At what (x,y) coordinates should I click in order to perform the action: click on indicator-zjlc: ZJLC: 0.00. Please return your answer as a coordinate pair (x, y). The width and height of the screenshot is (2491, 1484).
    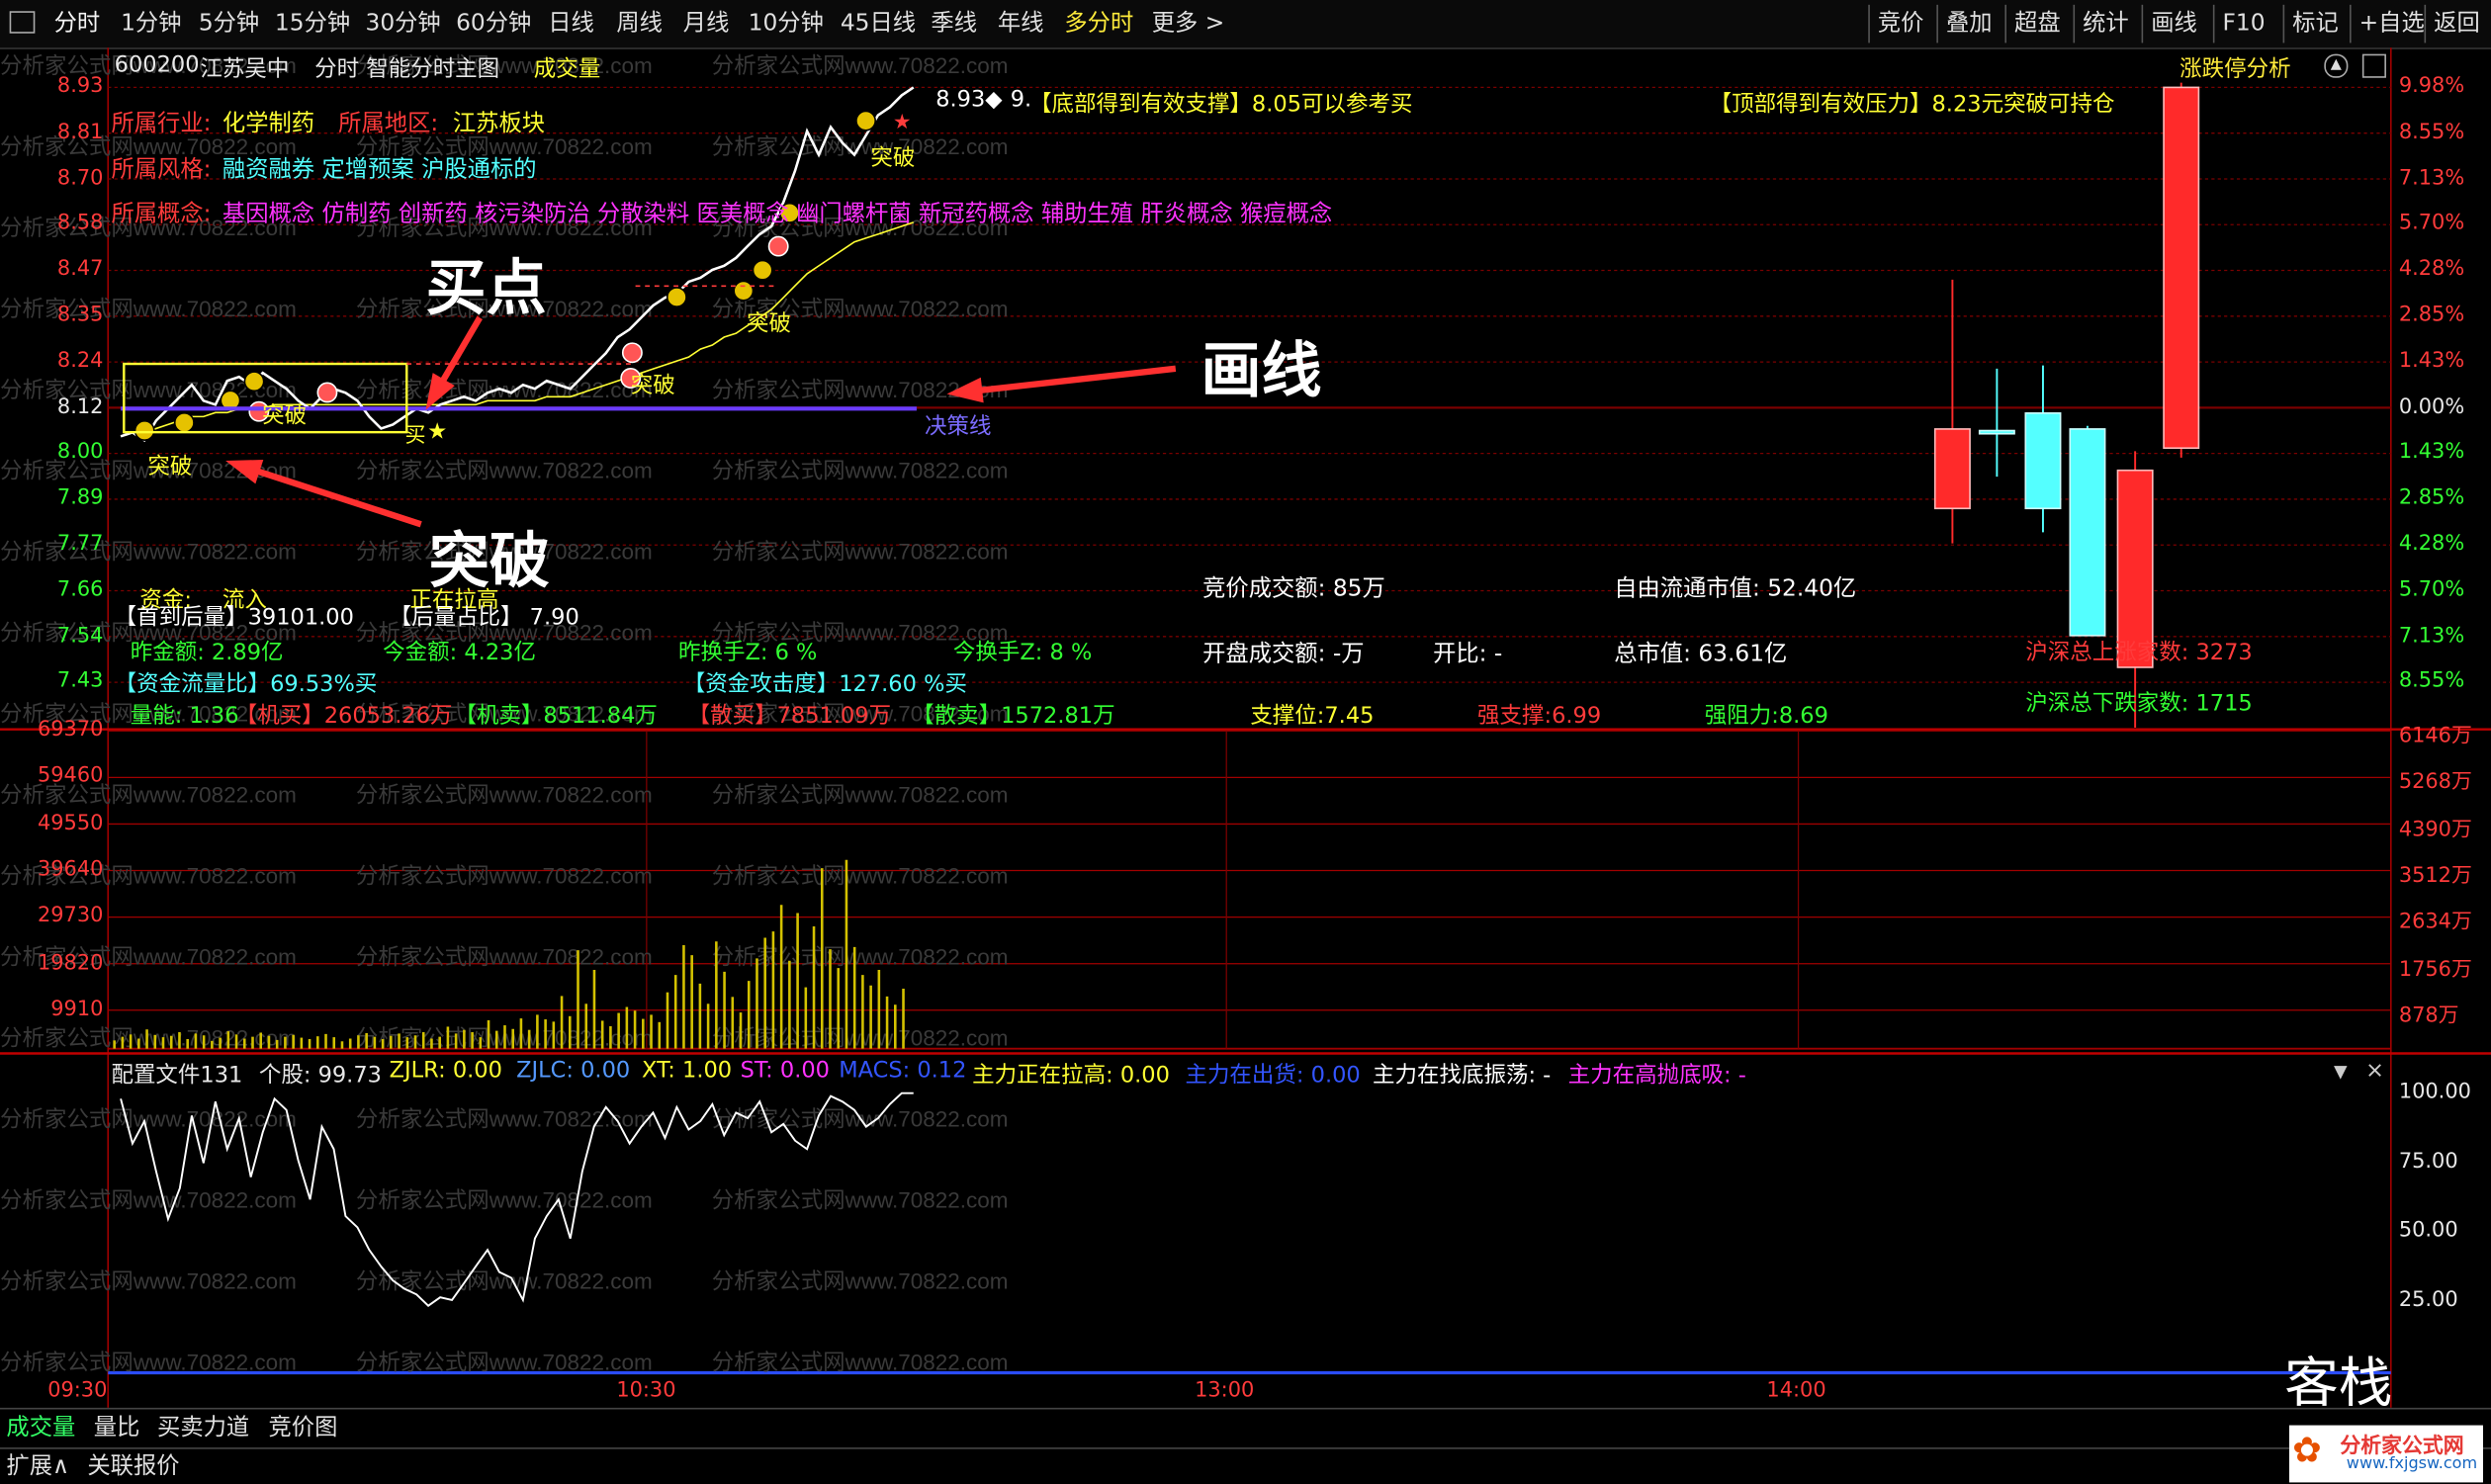
    Looking at the image, I should click on (573, 1071).